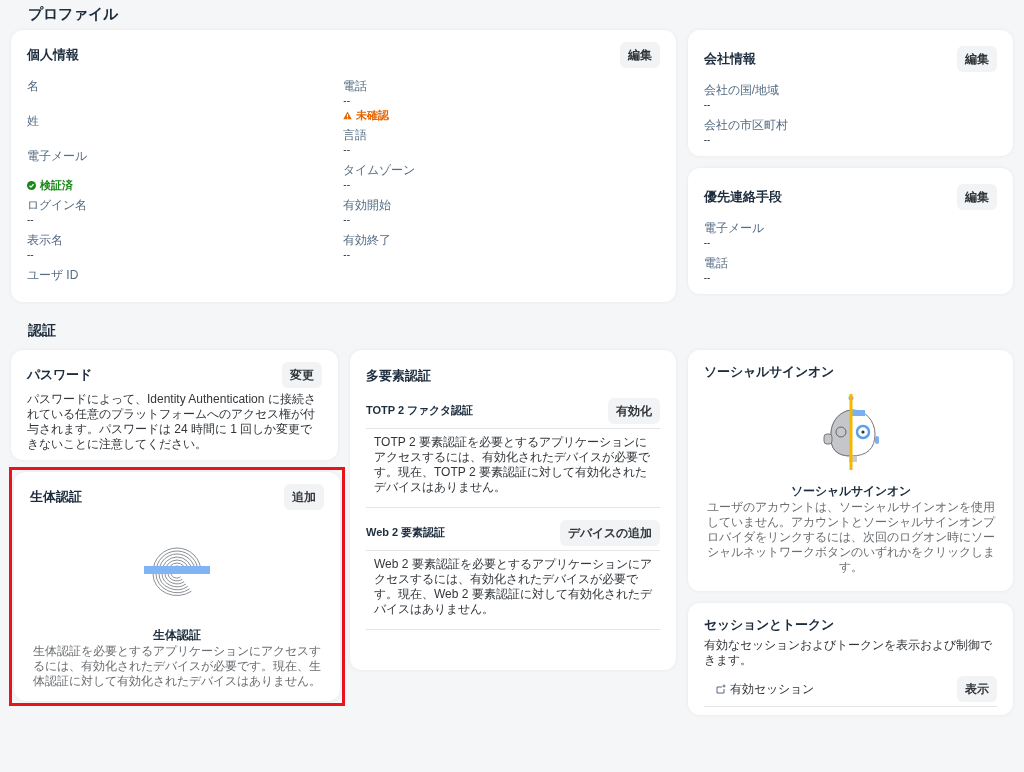 The height and width of the screenshot is (772, 1024). Describe the element at coordinates (356, 135) in the screenshot. I see `field-label: 言語` at that location.